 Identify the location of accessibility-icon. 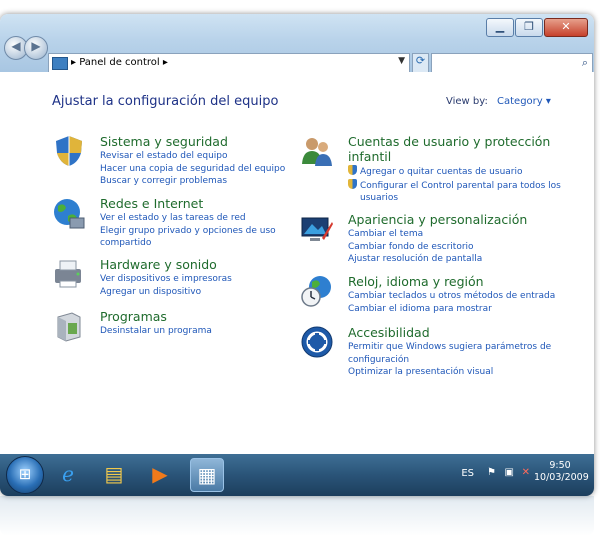
(317, 342).